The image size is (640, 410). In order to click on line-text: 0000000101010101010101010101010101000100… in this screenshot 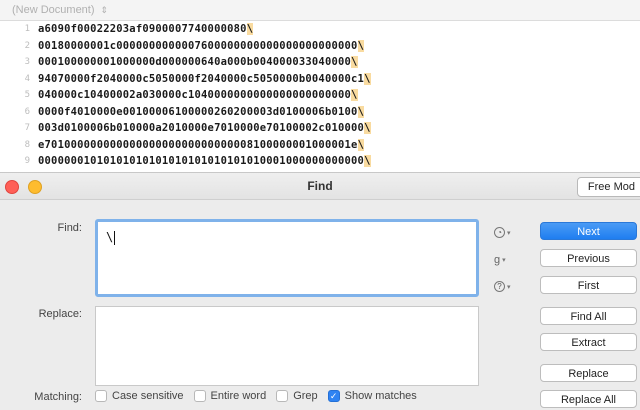, I will do `click(204, 161)`.